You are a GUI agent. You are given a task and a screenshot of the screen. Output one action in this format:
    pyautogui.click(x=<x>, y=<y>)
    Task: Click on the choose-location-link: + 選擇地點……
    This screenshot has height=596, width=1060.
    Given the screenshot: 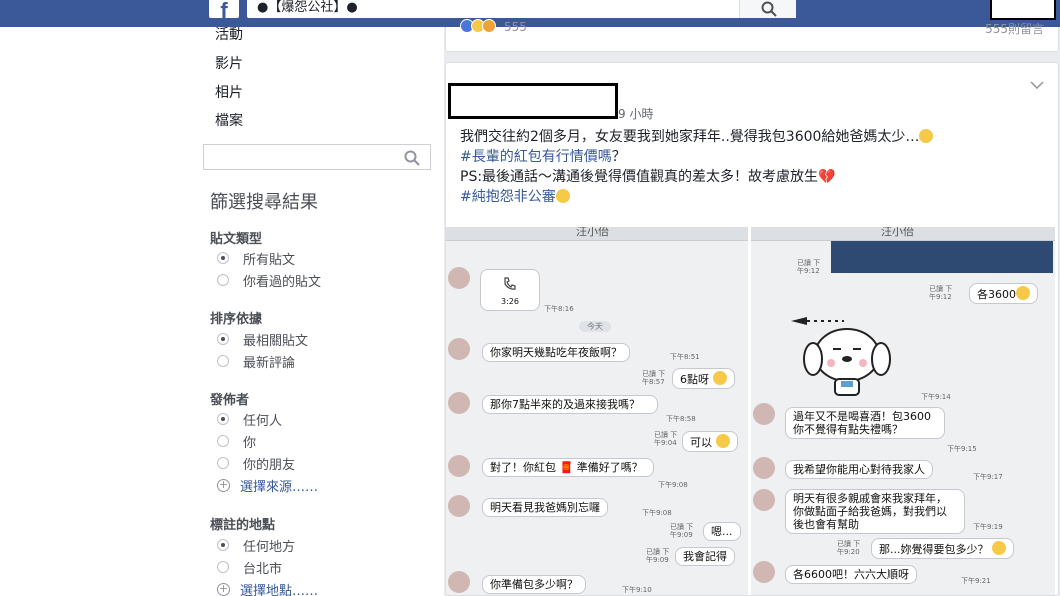 What is the action you would take?
    pyautogui.click(x=267, y=588)
    